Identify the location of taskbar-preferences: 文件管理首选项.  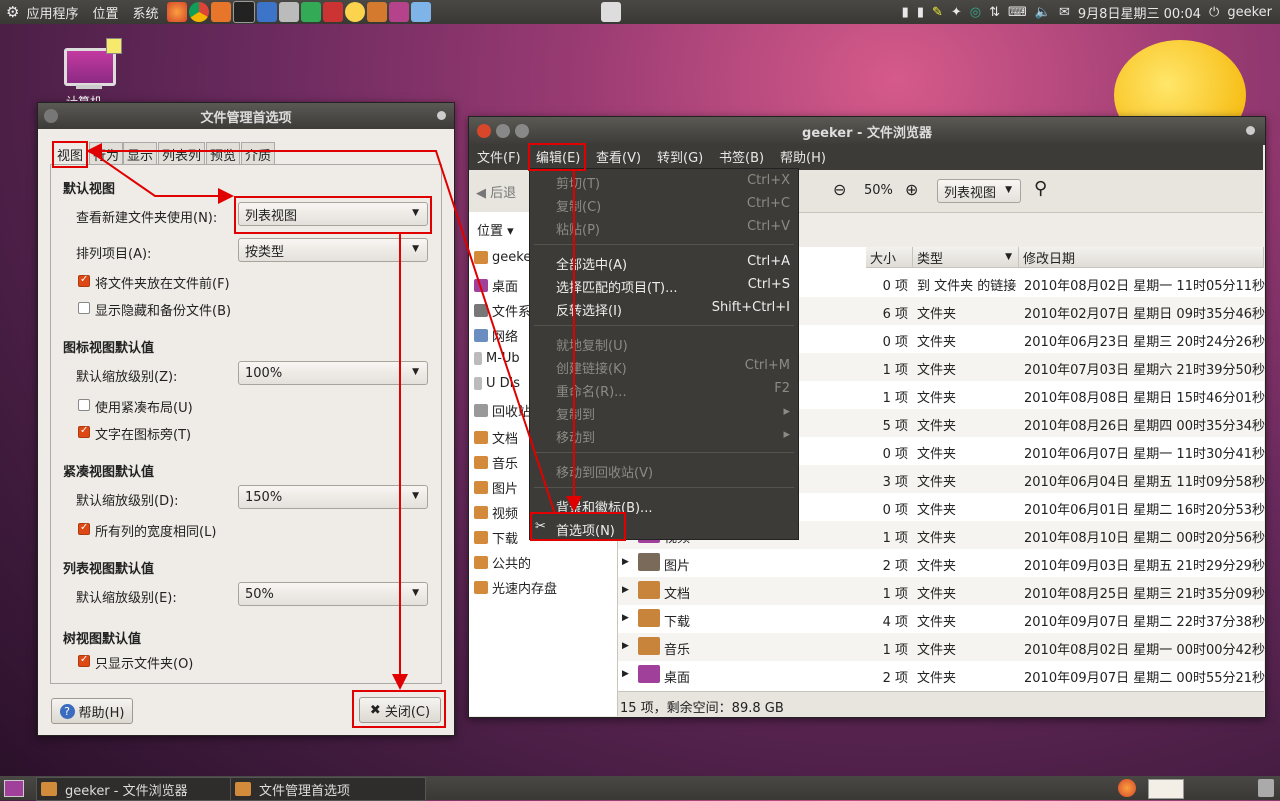
(328, 789).